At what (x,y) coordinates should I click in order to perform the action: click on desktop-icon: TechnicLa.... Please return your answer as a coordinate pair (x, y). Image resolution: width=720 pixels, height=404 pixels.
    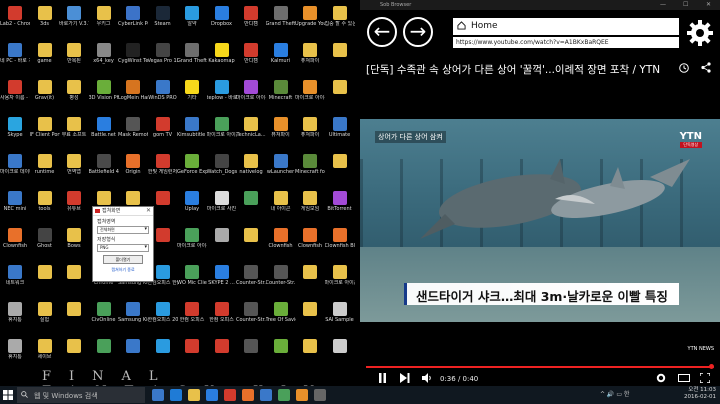
    Looking at the image, I should click on (251, 131).